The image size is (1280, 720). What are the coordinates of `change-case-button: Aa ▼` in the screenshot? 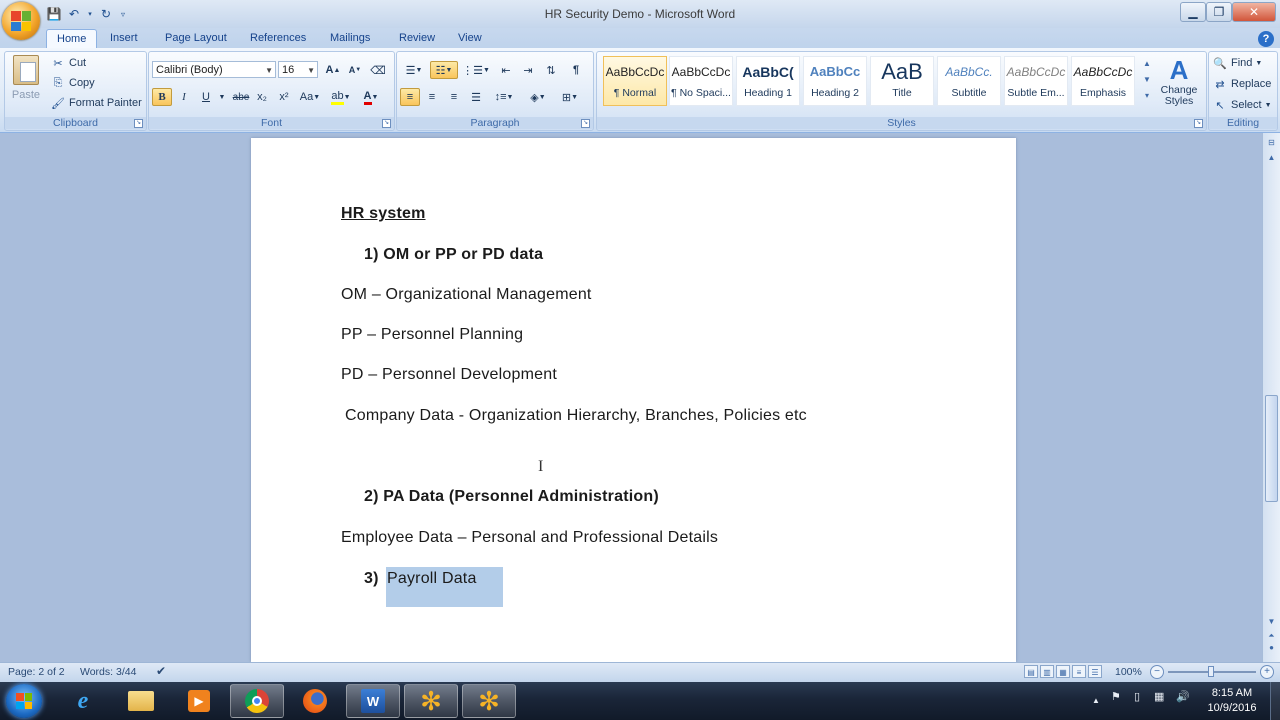 It's located at (310, 97).